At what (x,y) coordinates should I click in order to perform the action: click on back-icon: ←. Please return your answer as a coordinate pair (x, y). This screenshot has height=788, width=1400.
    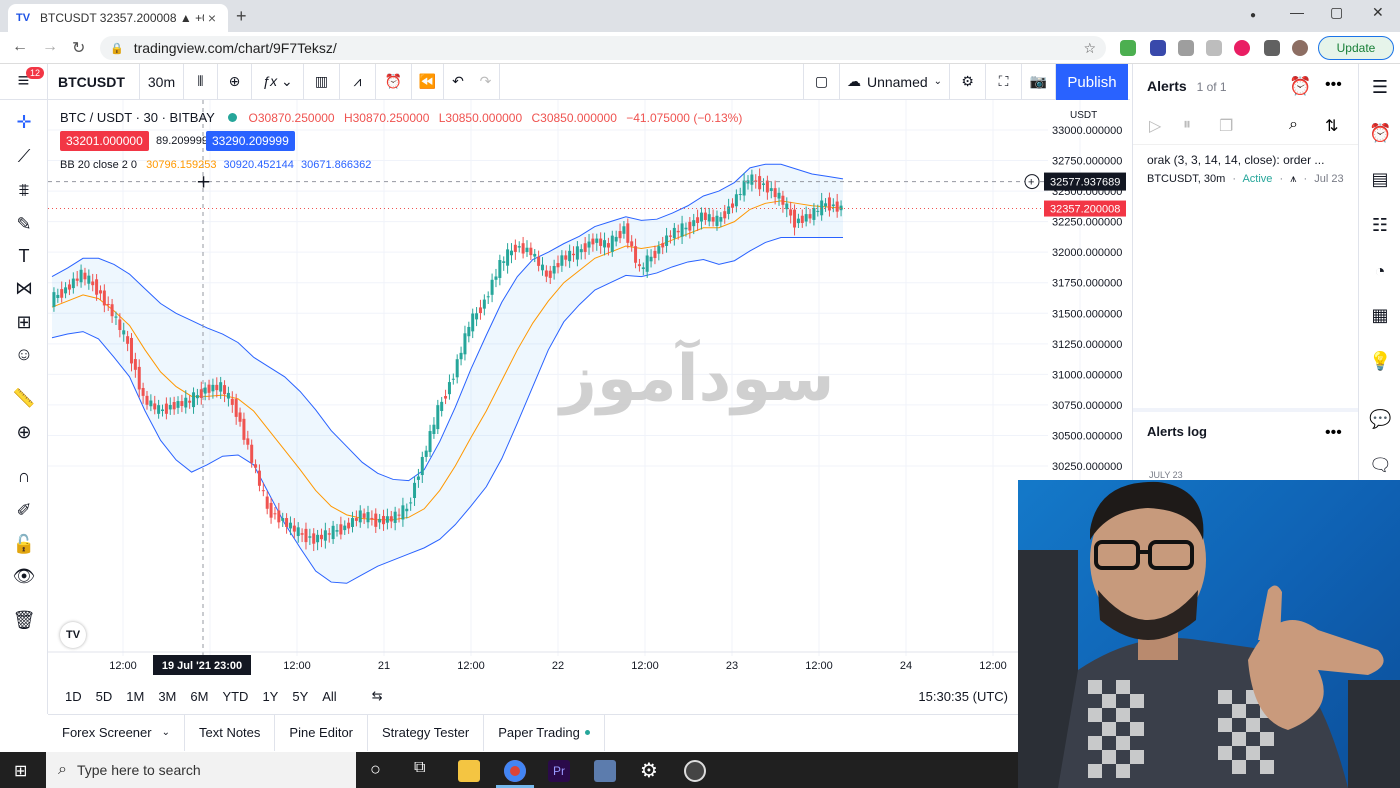
    Looking at the image, I should click on (20, 47).